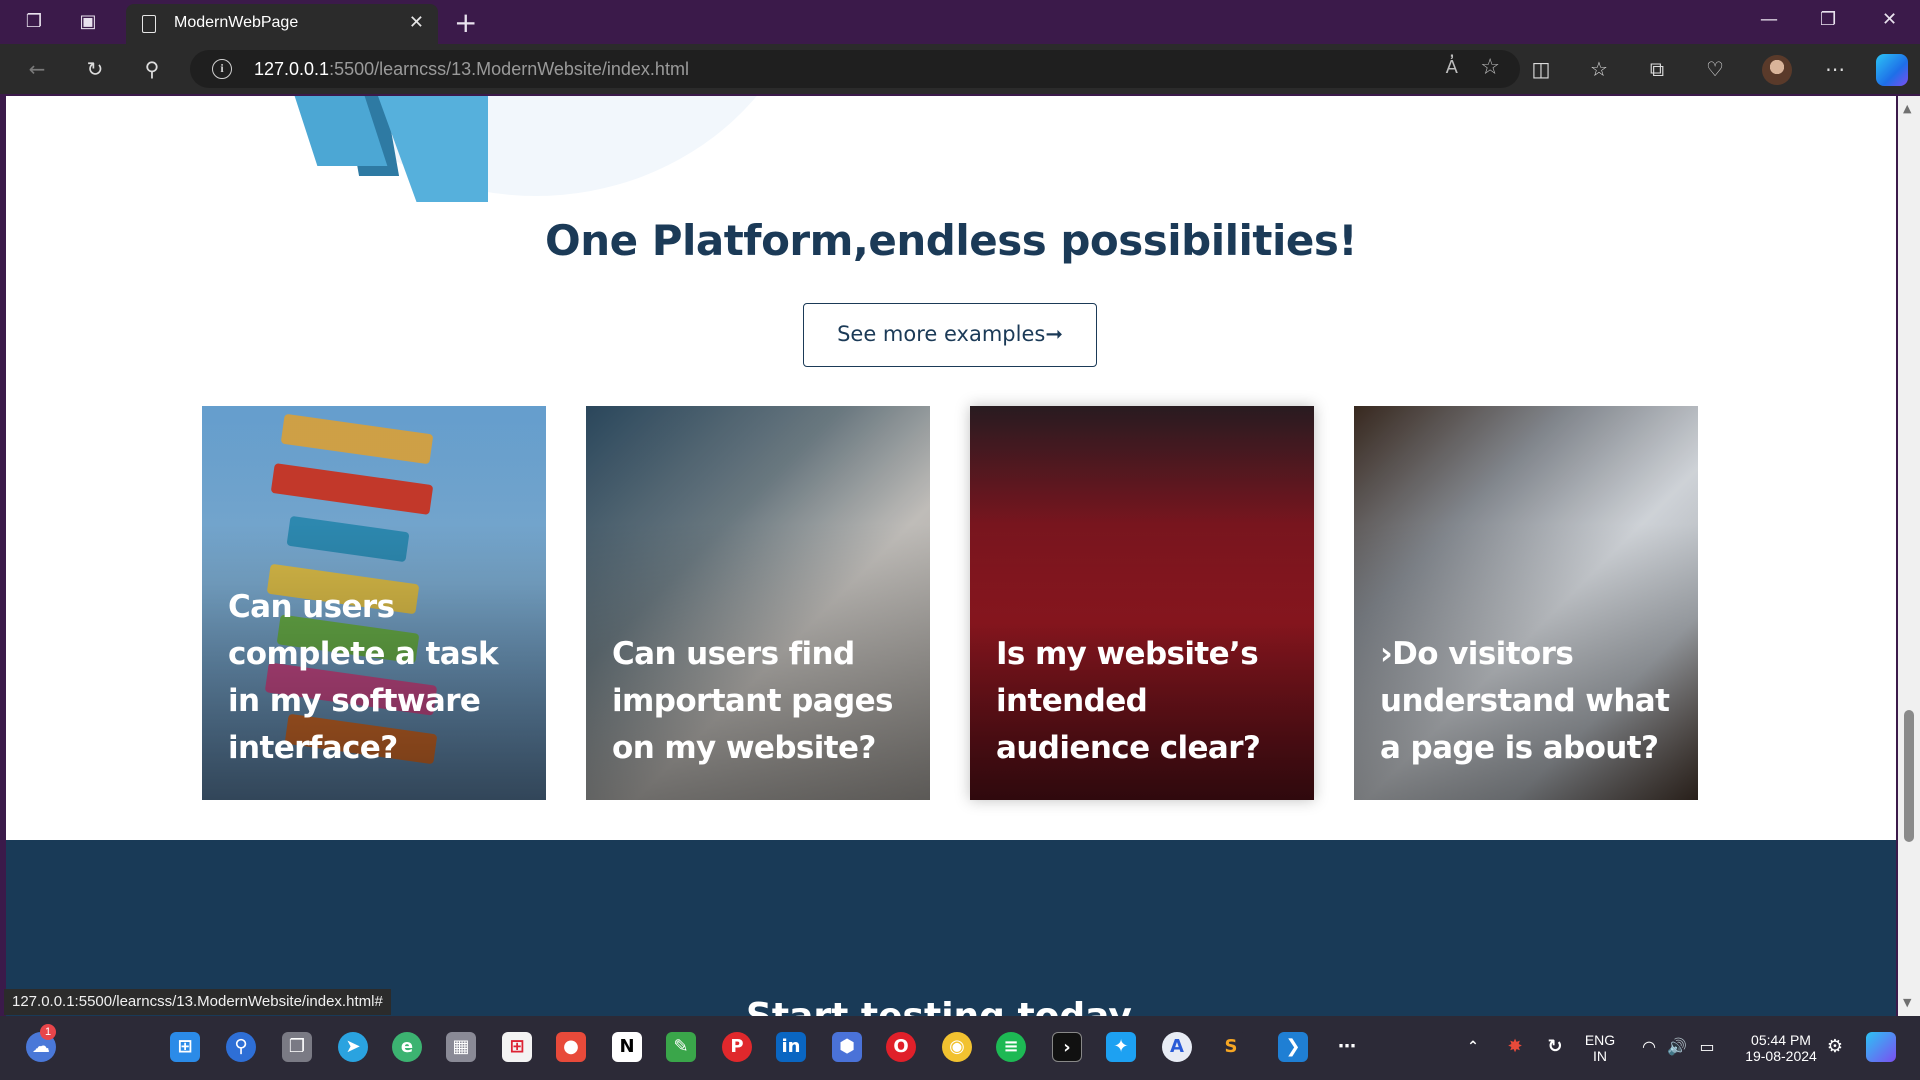 This screenshot has height=1080, width=1920. Describe the element at coordinates (1600, 1048) in the screenshot. I see `language-indicator: ENG IN` at that location.